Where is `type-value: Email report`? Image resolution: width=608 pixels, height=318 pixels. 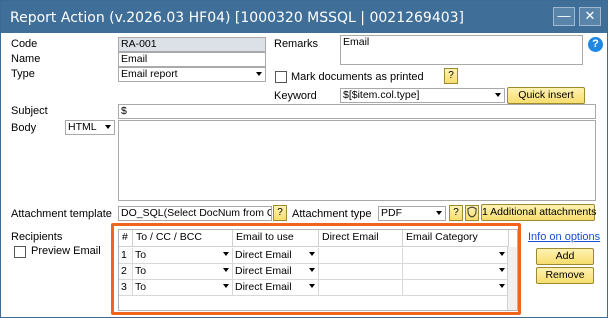
type-value: Email report is located at coordinates (149, 74).